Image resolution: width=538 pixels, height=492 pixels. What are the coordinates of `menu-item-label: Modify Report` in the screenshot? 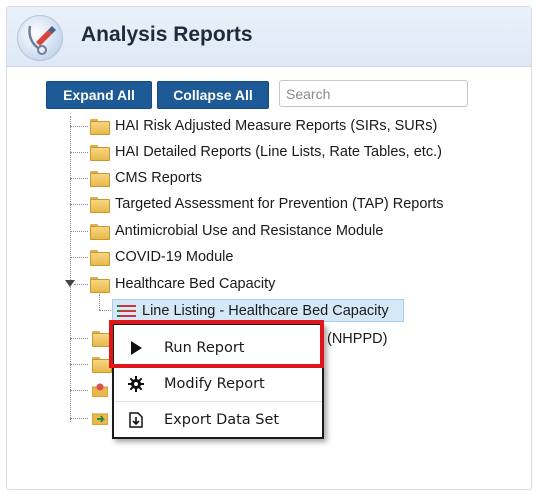 It's located at (214, 384).